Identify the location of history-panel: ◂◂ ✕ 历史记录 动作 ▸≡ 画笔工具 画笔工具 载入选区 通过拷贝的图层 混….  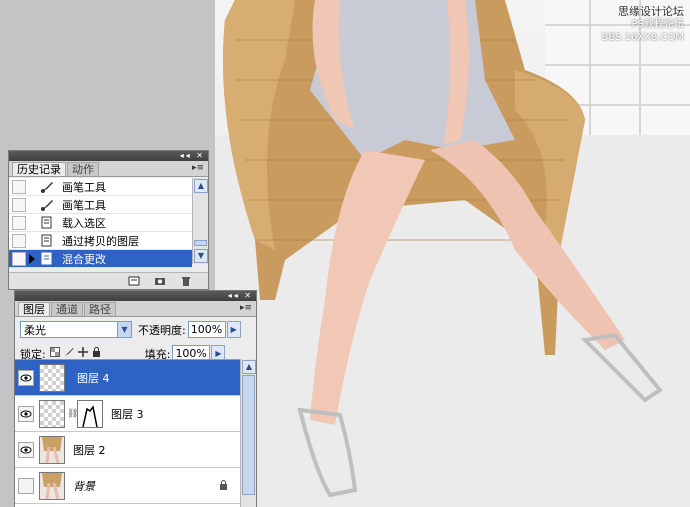
(108, 220).